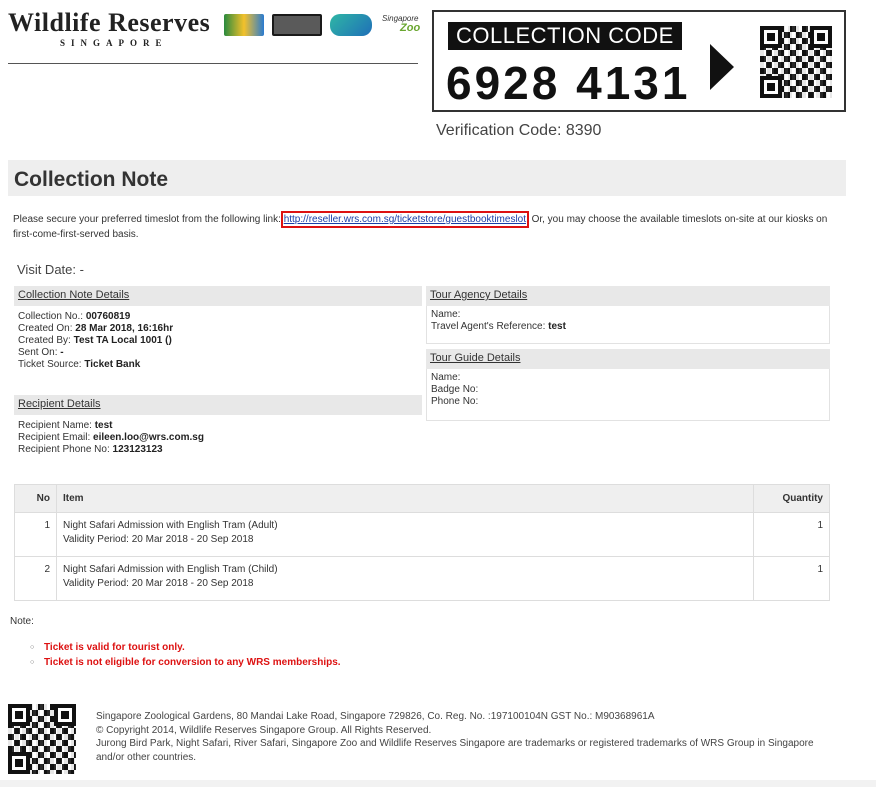  Describe the element at coordinates (50, 269) in the screenshot. I see `visit-date: Visit Date: -` at that location.